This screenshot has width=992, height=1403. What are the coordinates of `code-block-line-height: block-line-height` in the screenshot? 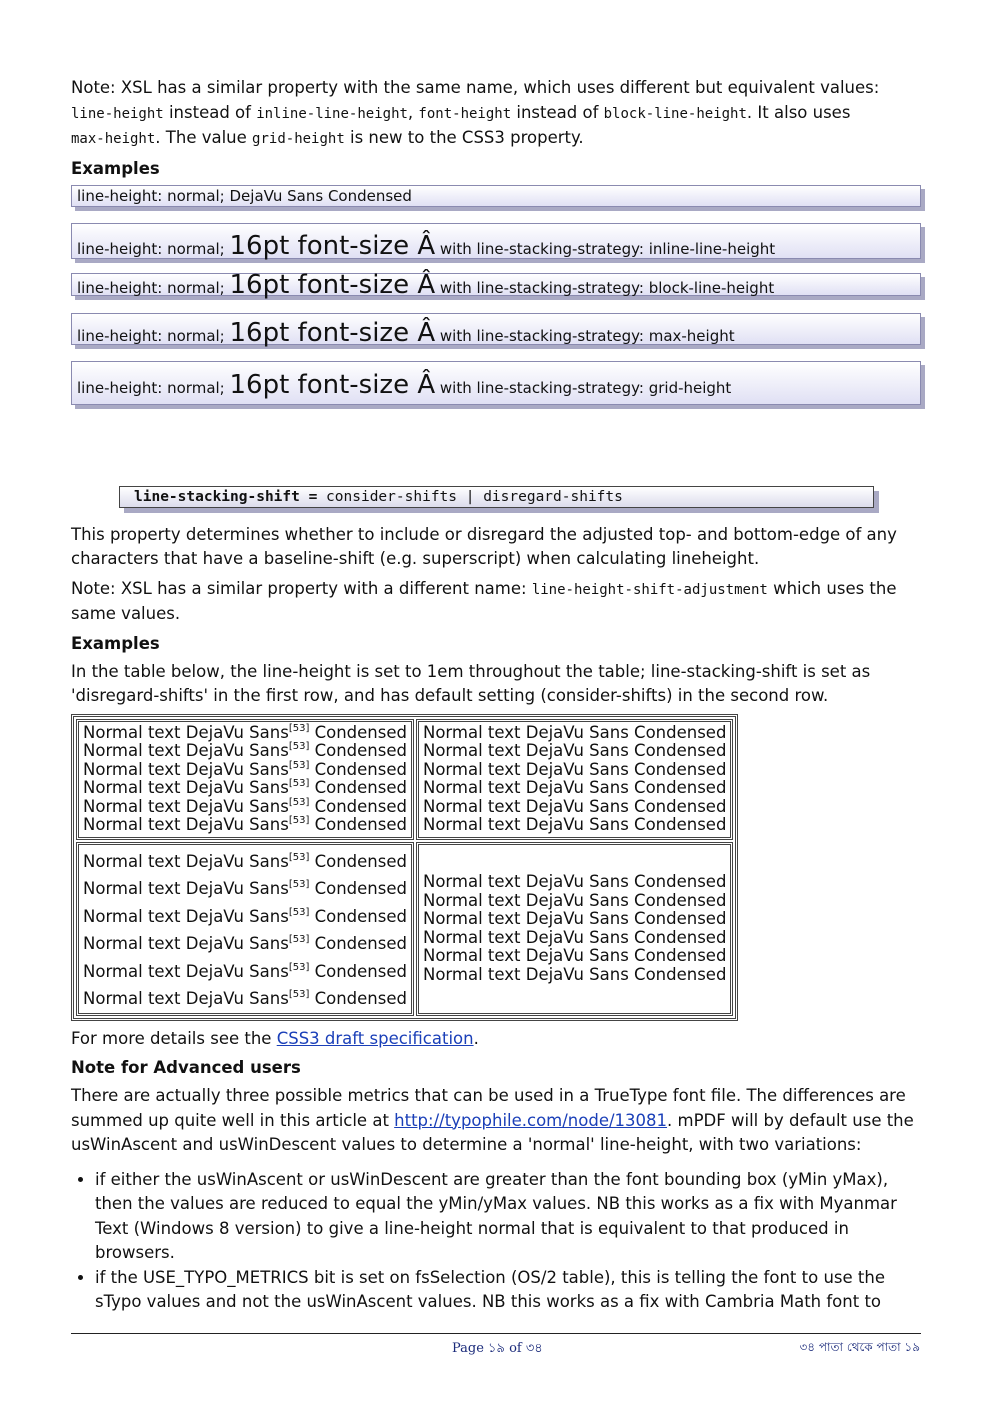 It's located at (675, 113).